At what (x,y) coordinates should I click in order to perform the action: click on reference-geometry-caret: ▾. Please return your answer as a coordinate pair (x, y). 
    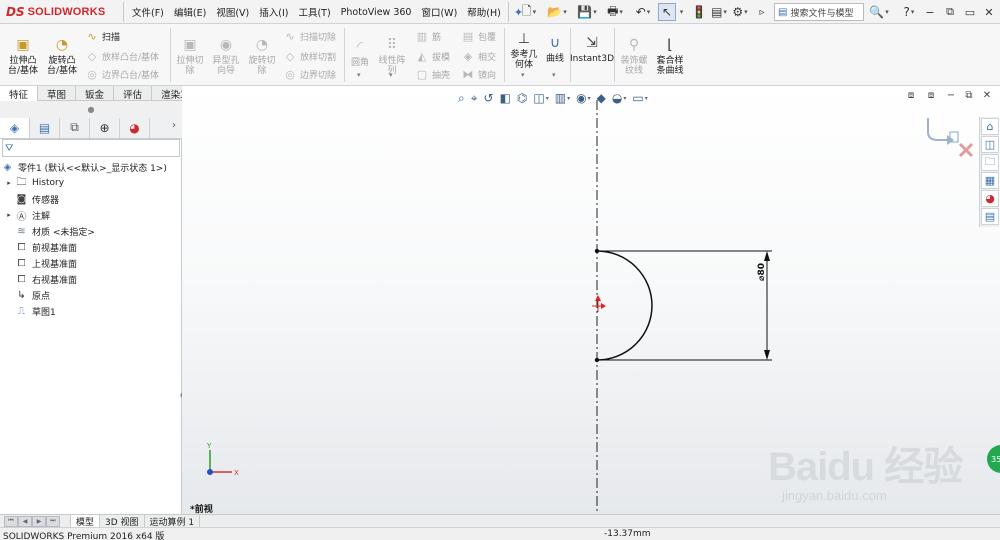
    Looking at the image, I should click on (523, 75).